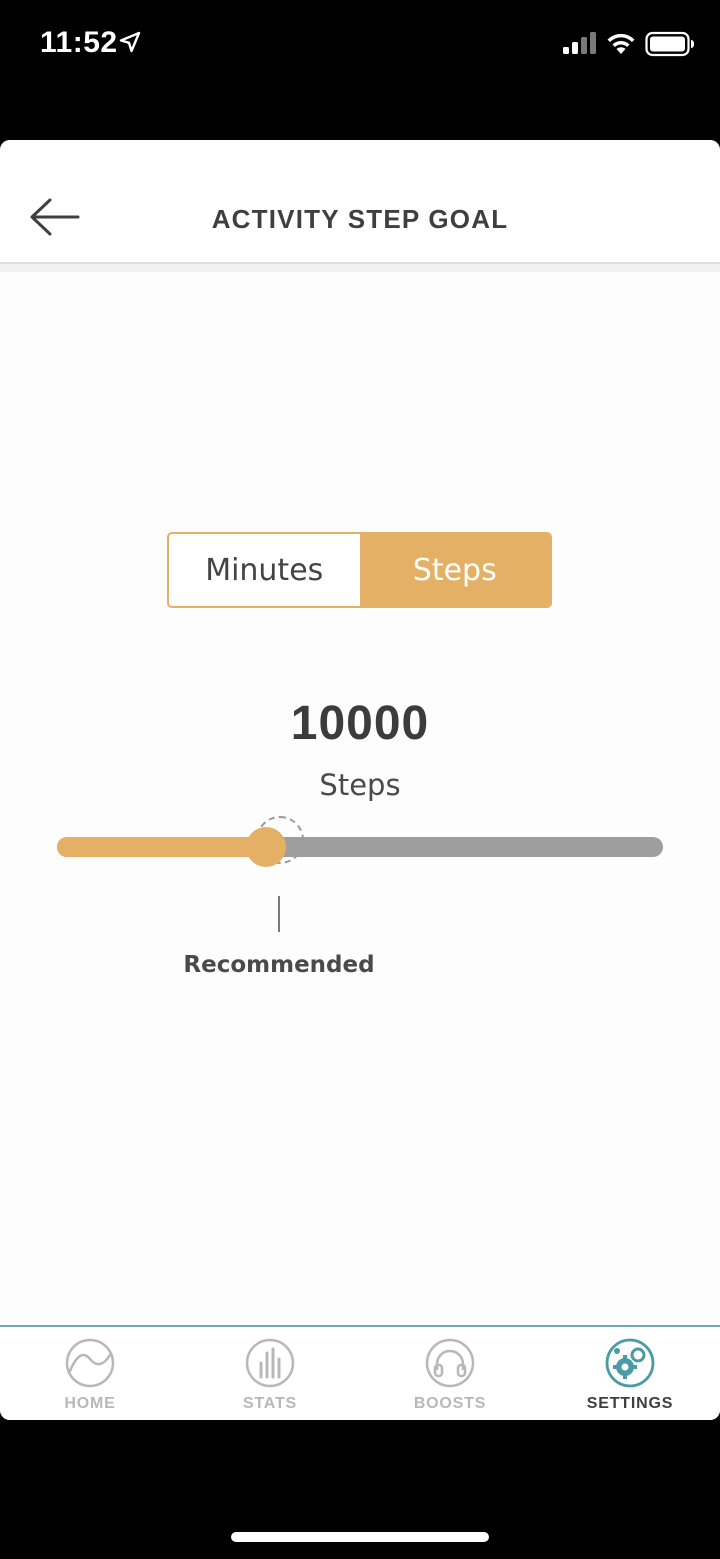 This screenshot has height=1559, width=720. Describe the element at coordinates (360, 1537) in the screenshot. I see `home-indicator` at that location.